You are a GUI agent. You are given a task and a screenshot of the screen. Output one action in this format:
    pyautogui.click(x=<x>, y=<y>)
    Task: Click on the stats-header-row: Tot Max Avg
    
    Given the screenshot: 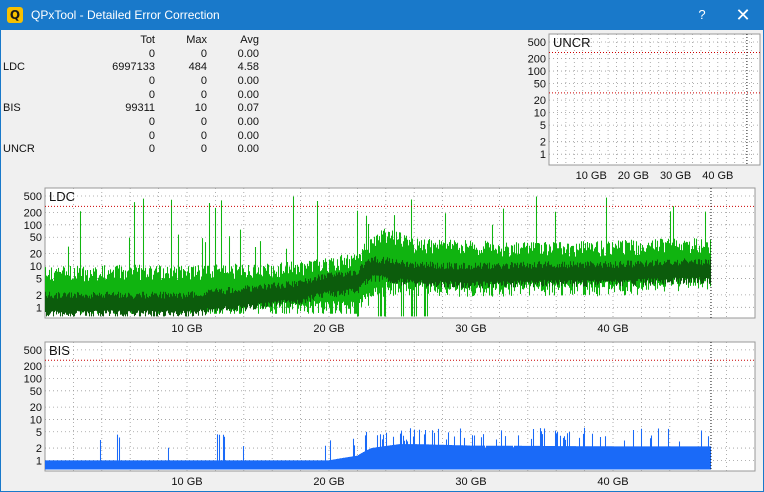 What is the action you would take?
    pyautogui.click(x=131, y=40)
    